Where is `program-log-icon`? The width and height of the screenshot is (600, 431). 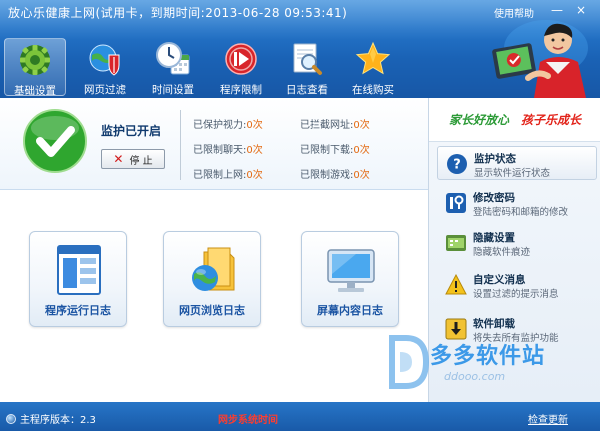
program-log-icon is located at coordinates (79, 270).